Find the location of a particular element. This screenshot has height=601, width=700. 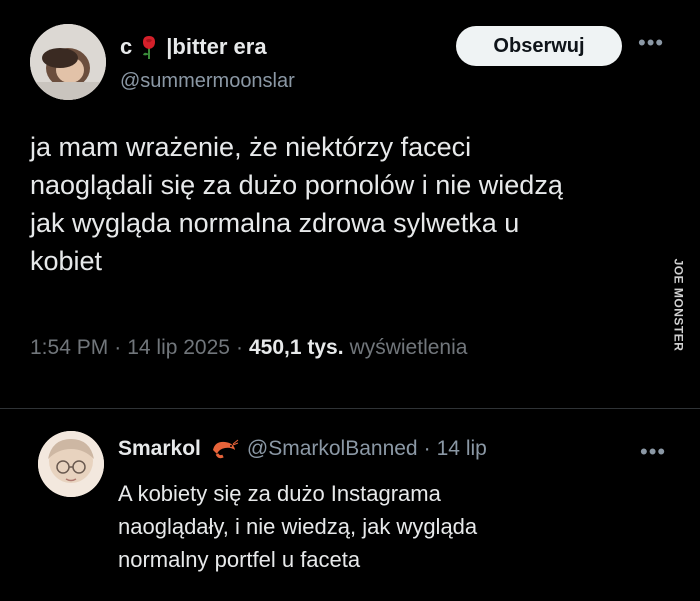

views-label: wyświetlenia is located at coordinates (408, 347).